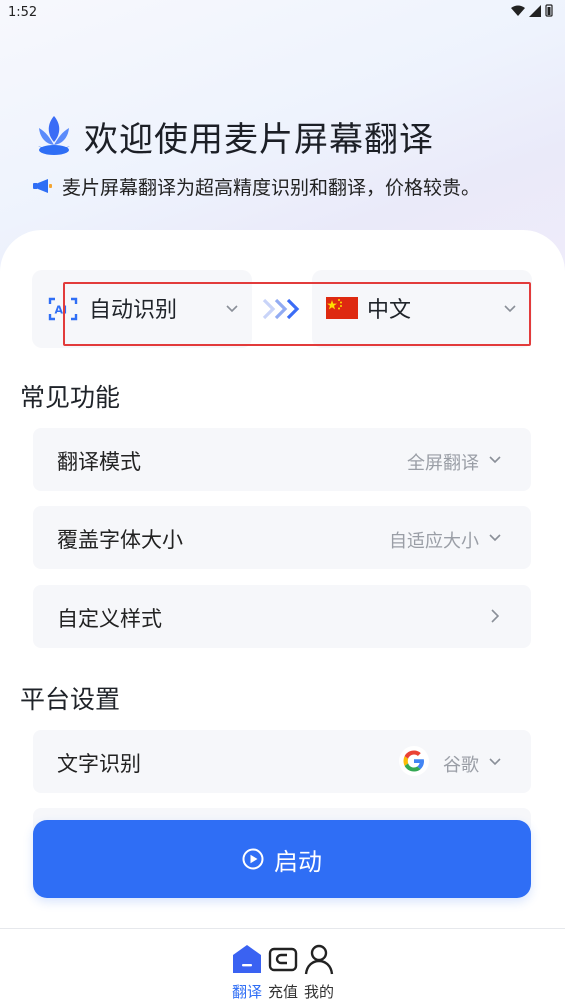 The image size is (565, 1005). What do you see at coordinates (518, 10) in the screenshot?
I see `wifi-icon` at bounding box center [518, 10].